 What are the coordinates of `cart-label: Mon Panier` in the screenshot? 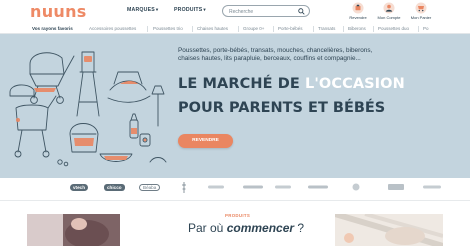 It's located at (421, 17).